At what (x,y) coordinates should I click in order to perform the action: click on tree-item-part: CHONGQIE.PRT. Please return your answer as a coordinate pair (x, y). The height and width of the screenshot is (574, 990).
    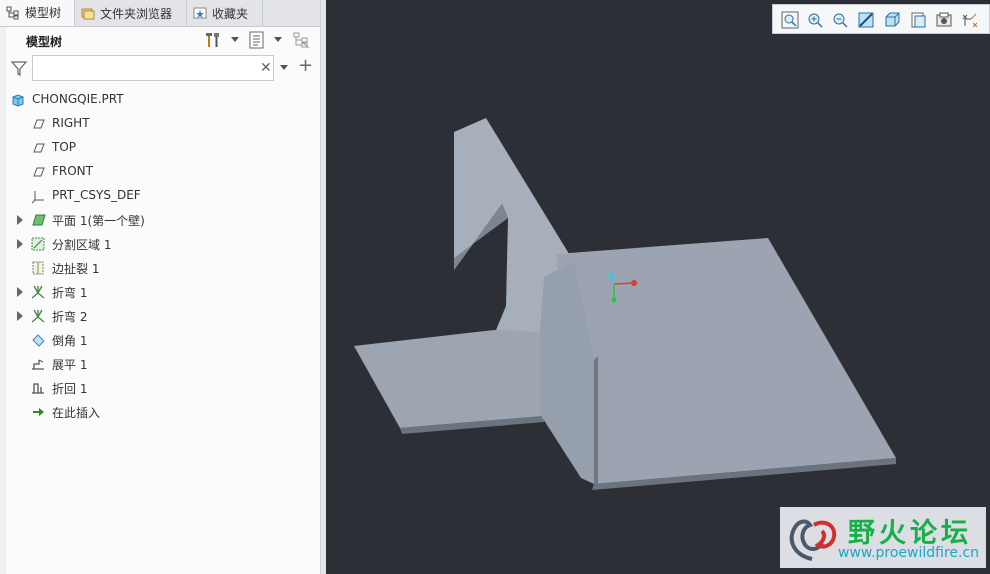
    Looking at the image, I should click on (163, 100).